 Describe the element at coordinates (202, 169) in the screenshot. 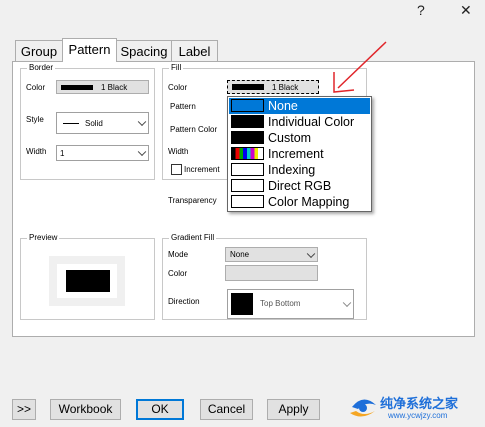

I see `increment-label: Increment` at that location.